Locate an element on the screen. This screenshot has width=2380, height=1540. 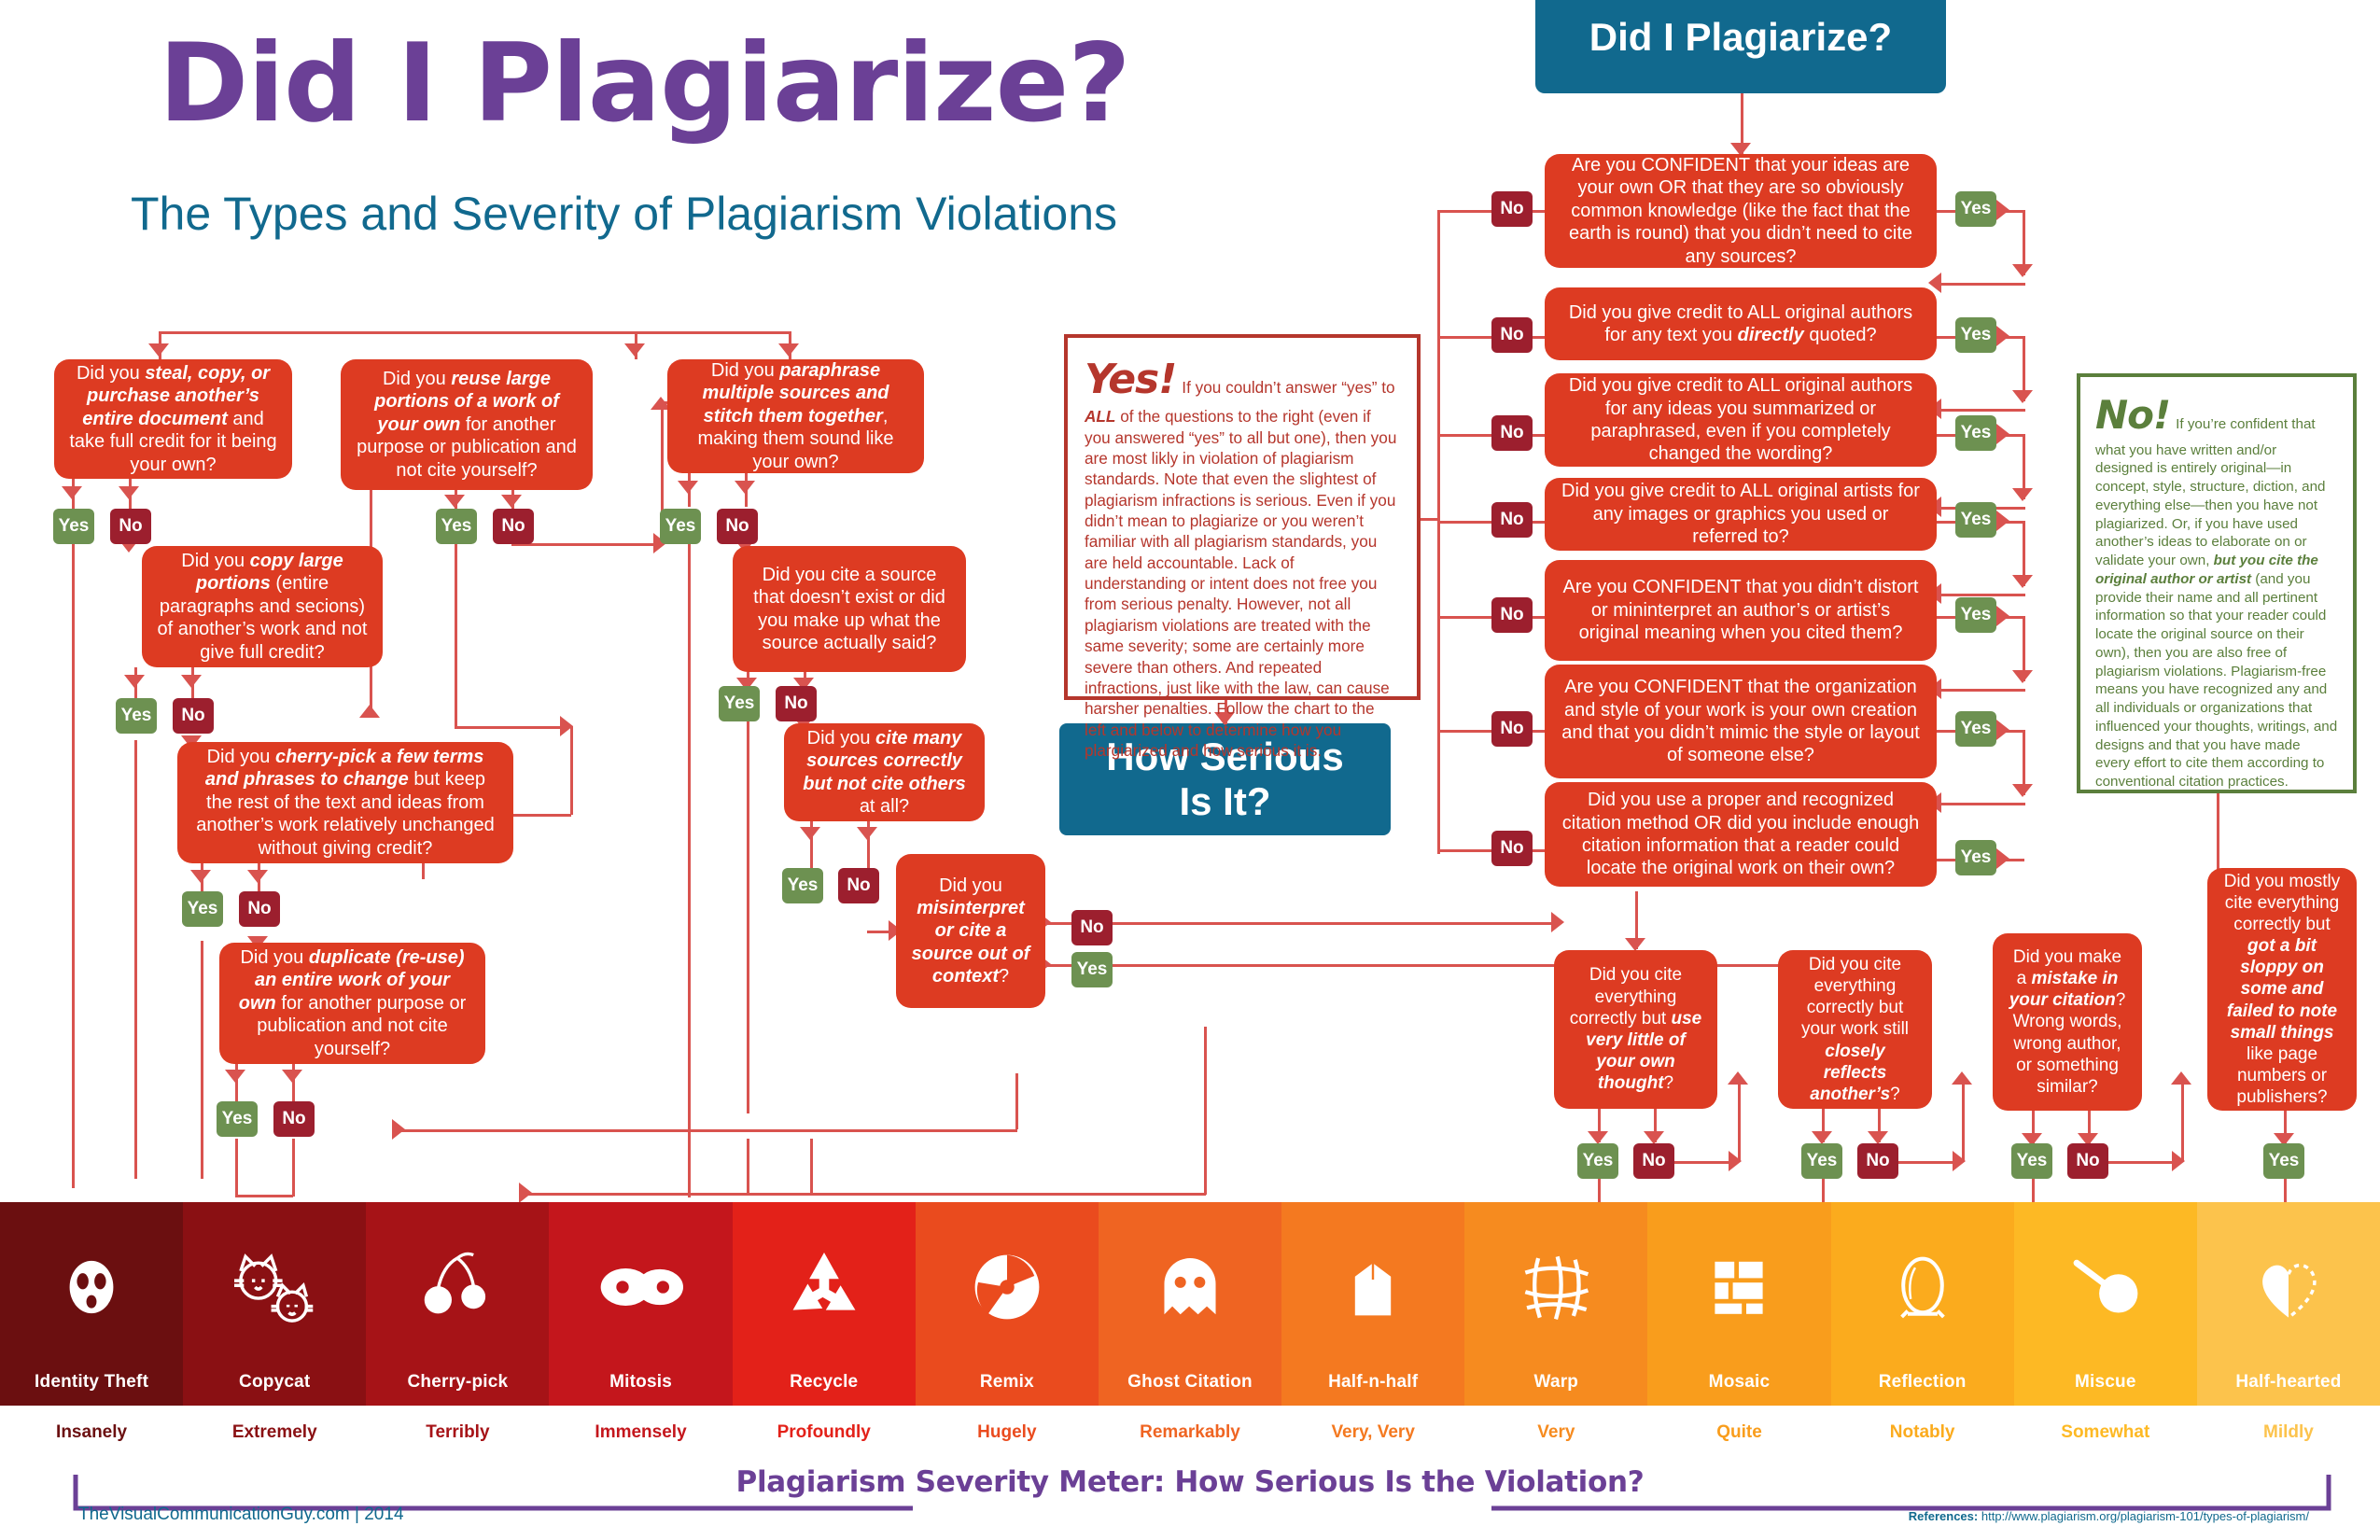
severity-adverb: Remarkably is located at coordinates (1190, 1432).